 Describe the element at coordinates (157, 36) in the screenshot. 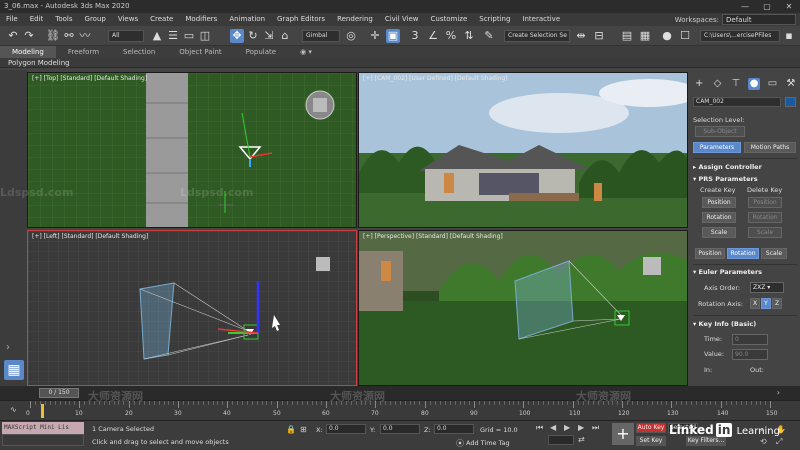

I see `select-object-icon: ▲` at that location.